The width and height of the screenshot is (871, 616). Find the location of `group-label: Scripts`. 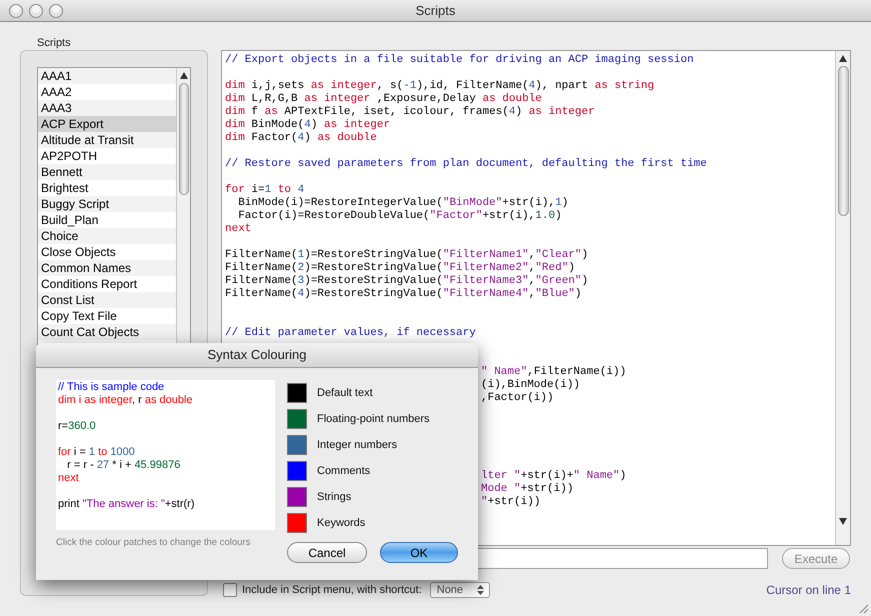

group-label: Scripts is located at coordinates (54, 43).